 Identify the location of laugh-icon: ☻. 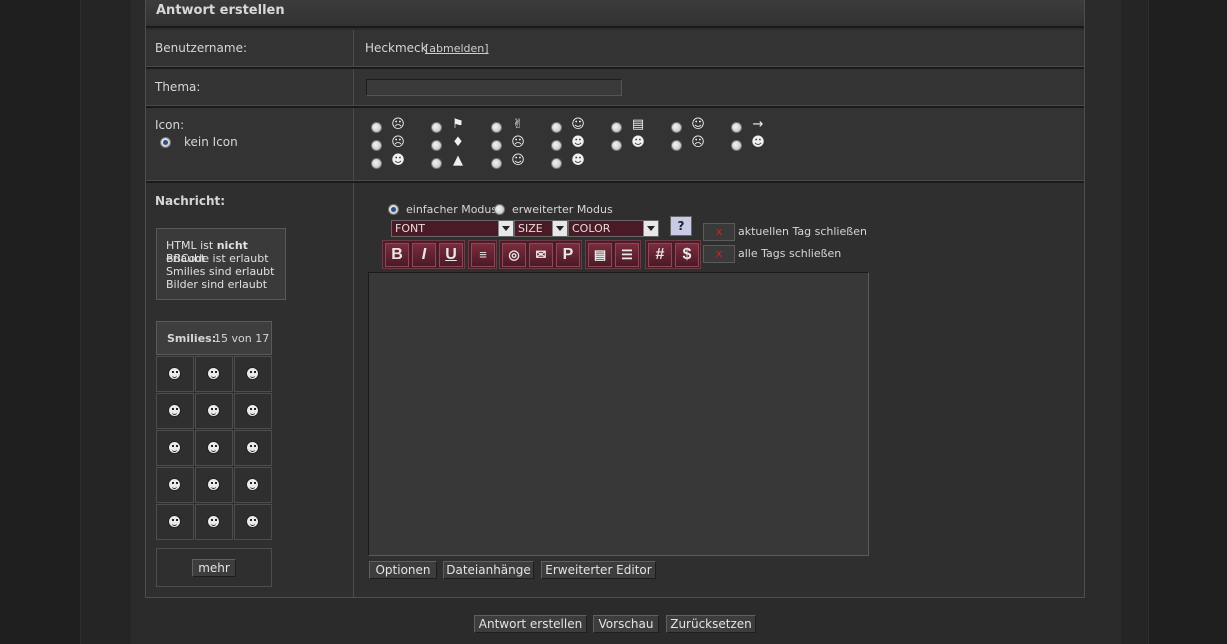
(758, 143).